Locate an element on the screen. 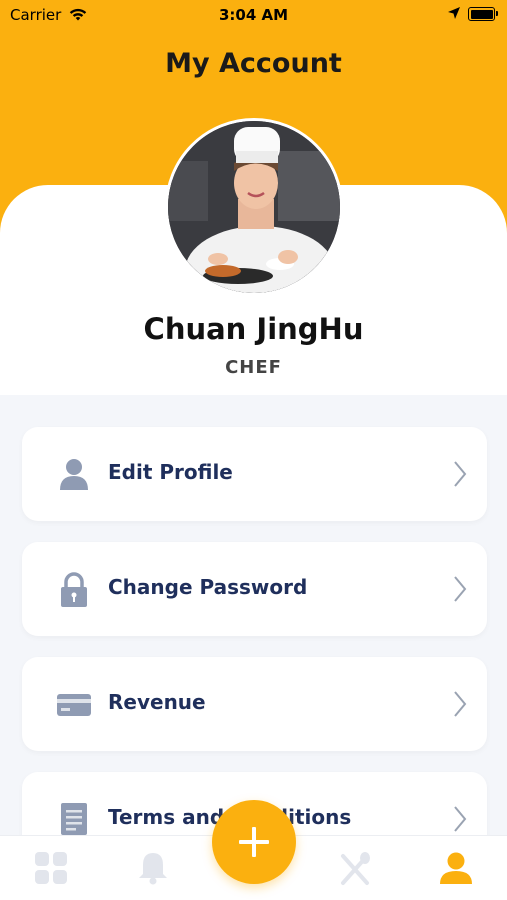 The height and width of the screenshot is (900, 507). tab-account is located at coordinates (456, 868).